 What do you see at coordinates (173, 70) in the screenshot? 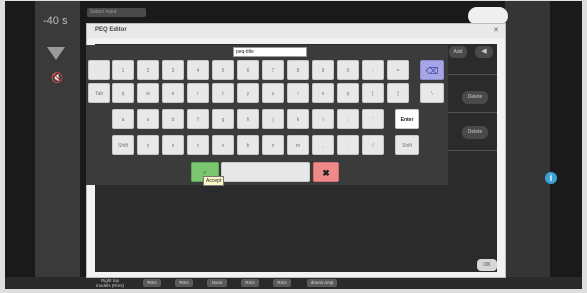
I see `key: 3` at bounding box center [173, 70].